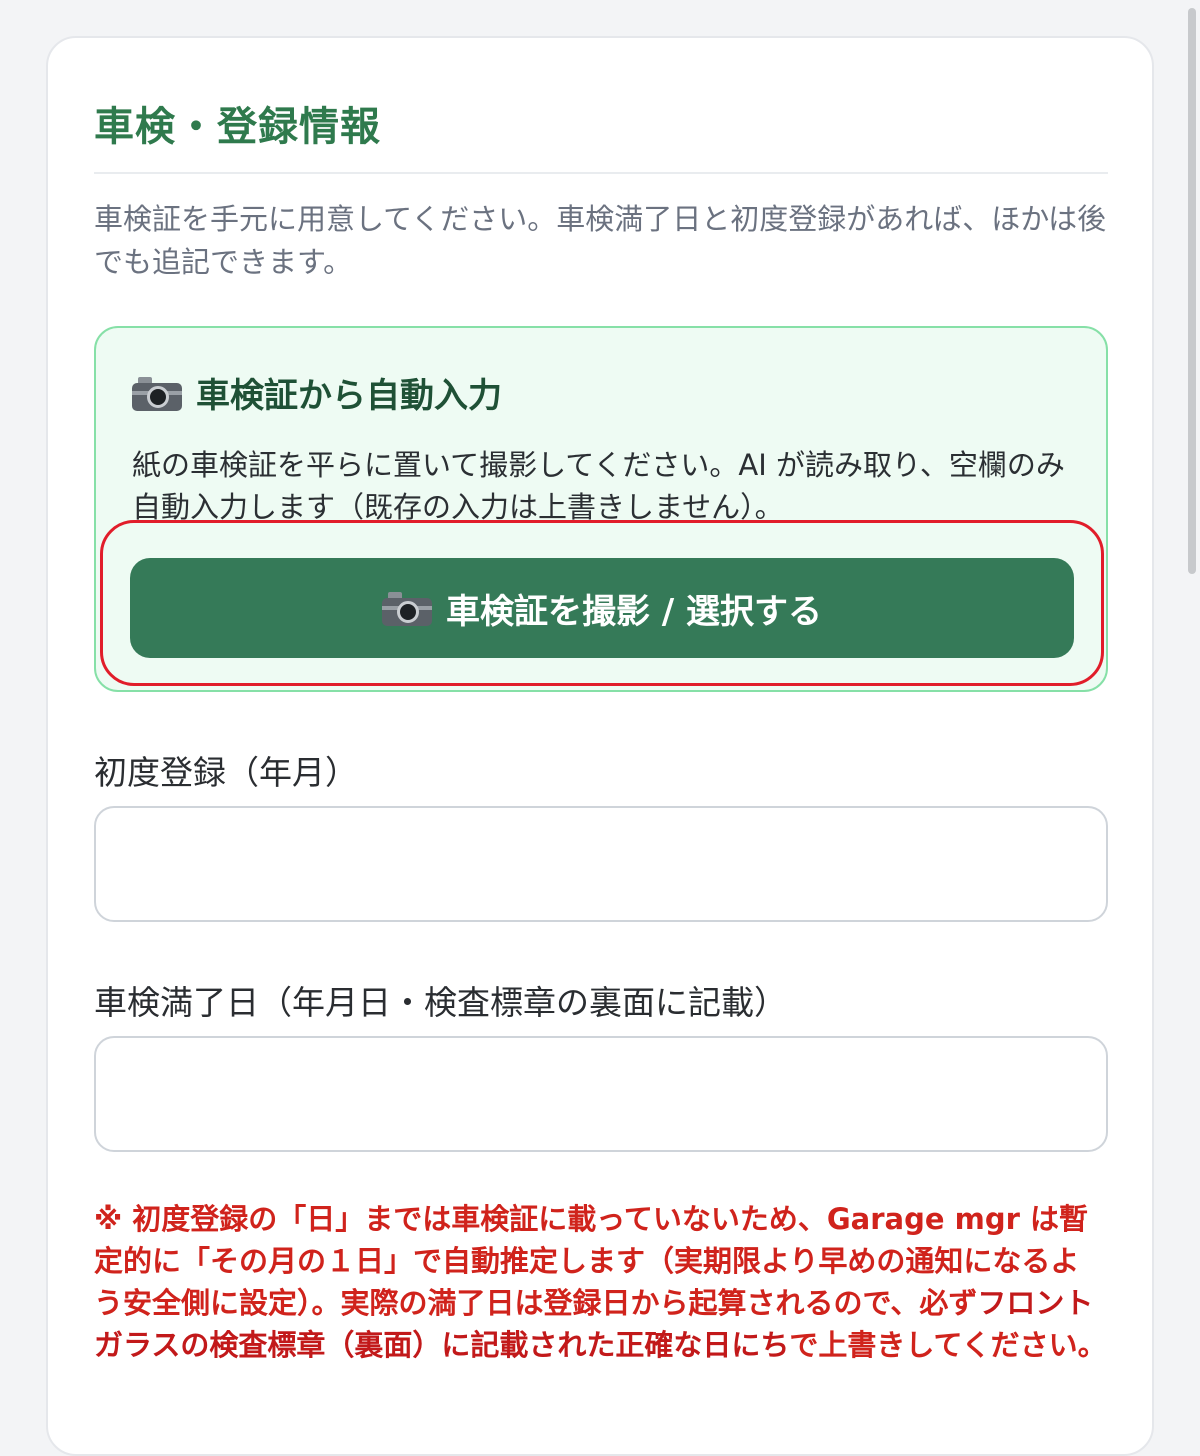 This screenshot has height=1456, width=1200. What do you see at coordinates (948, 1345) in the screenshot?
I see `notice-text-2: で上書きしてください。` at bounding box center [948, 1345].